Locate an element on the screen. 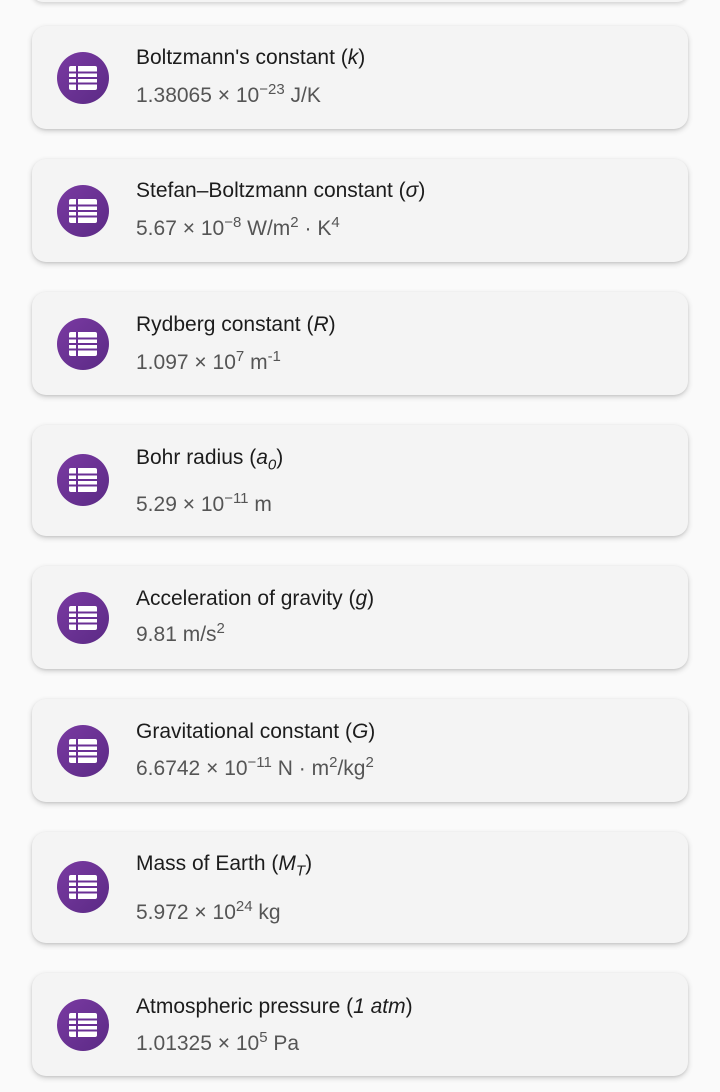  constant-value: 1.01325 × 105 Pa is located at coordinates (218, 1041).